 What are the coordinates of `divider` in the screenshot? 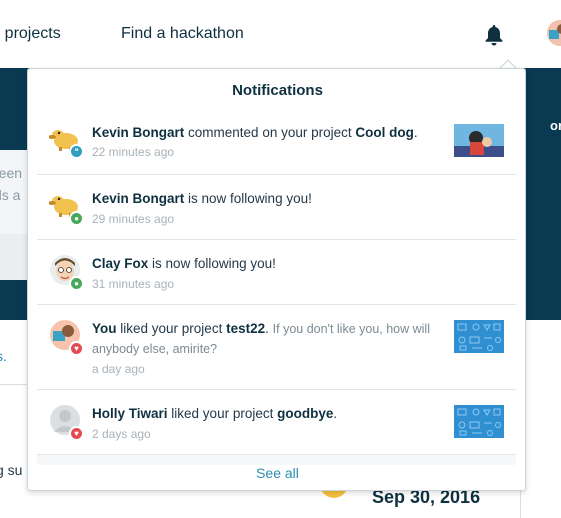 It's located at (15, 384).